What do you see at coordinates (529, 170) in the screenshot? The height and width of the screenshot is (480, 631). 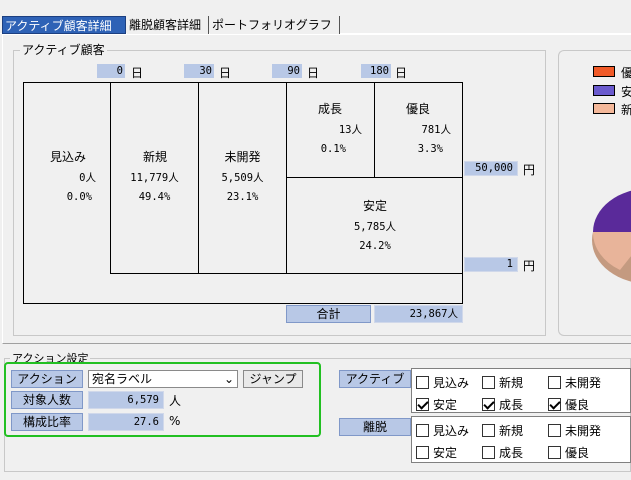 I see `amount-high-unit: 円` at bounding box center [529, 170].